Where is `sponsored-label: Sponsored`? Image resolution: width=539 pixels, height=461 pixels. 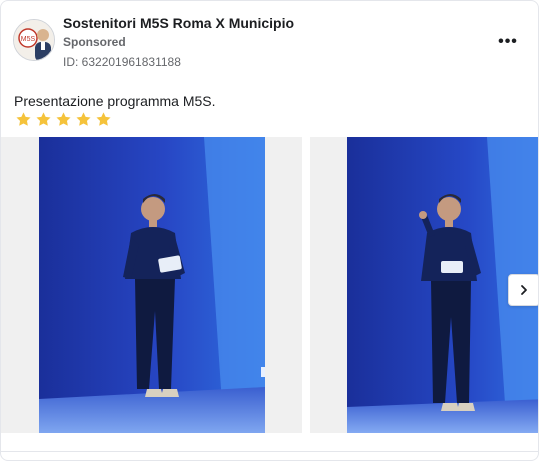 sponsored-label: Sponsored is located at coordinates (94, 42).